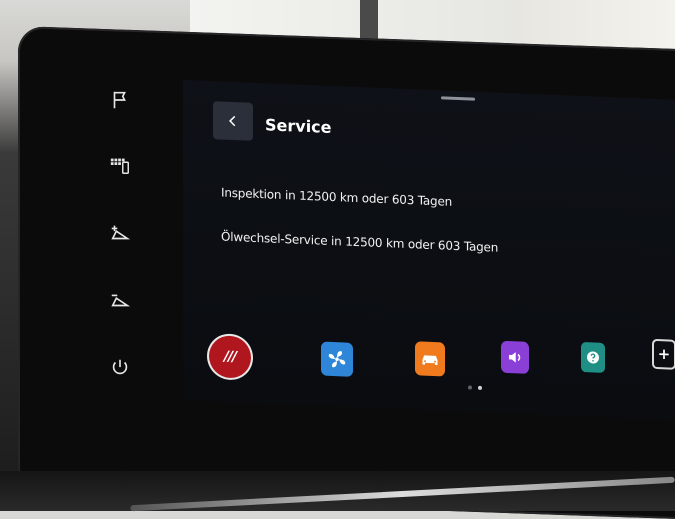  Describe the element at coordinates (480, 388) in the screenshot. I see `page-dot-active` at that location.